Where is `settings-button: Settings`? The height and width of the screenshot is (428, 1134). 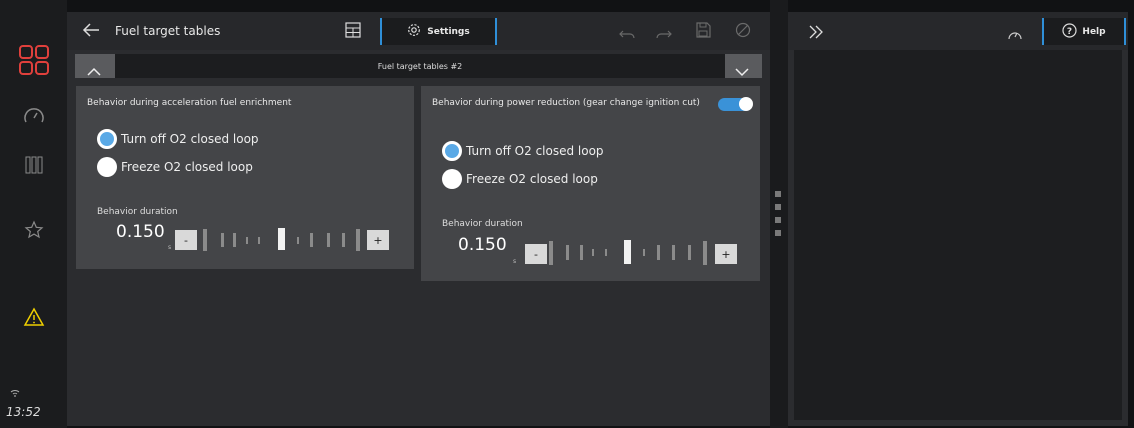 settings-button: Settings is located at coordinates (438, 31).